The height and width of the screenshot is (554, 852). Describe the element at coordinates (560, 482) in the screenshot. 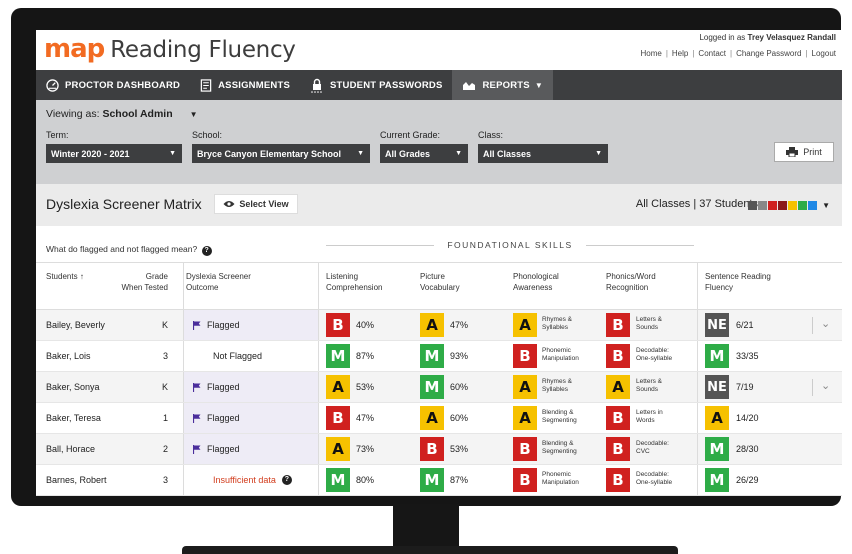

I see `phono-subskill-line2: Manipulation` at that location.